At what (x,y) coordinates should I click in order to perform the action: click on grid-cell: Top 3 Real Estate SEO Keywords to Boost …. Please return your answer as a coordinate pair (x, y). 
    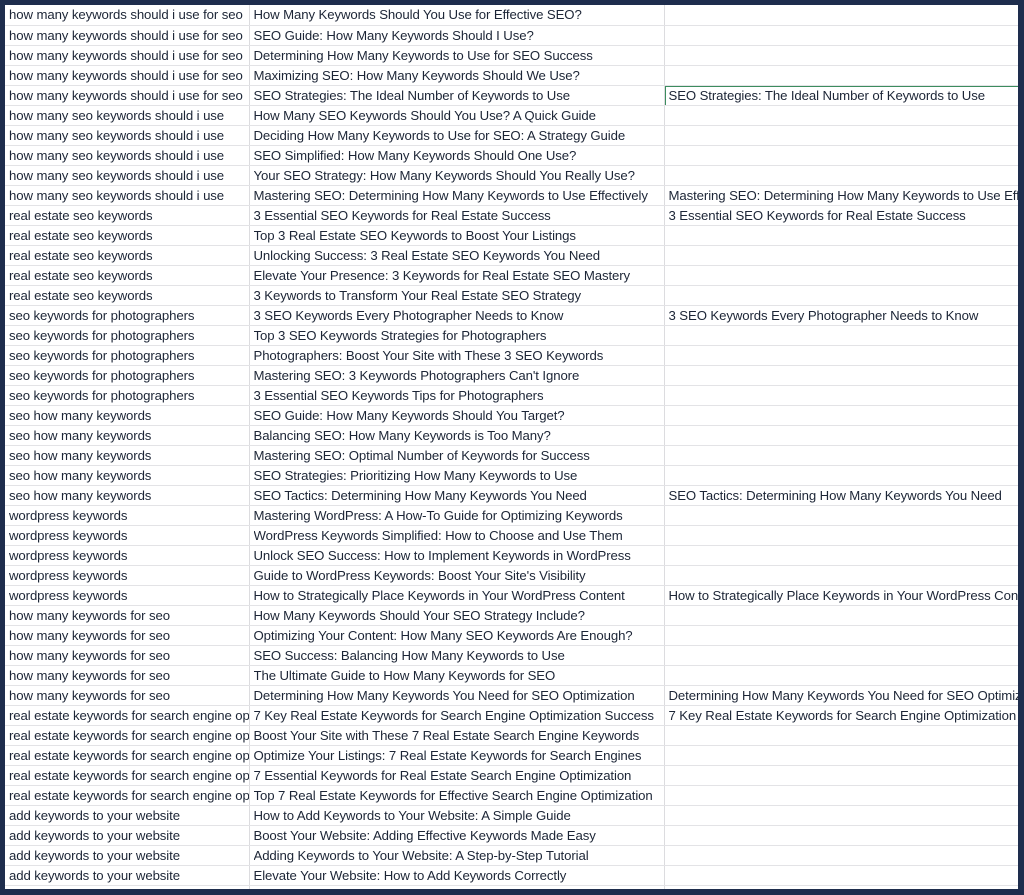
    Looking at the image, I should click on (457, 235).